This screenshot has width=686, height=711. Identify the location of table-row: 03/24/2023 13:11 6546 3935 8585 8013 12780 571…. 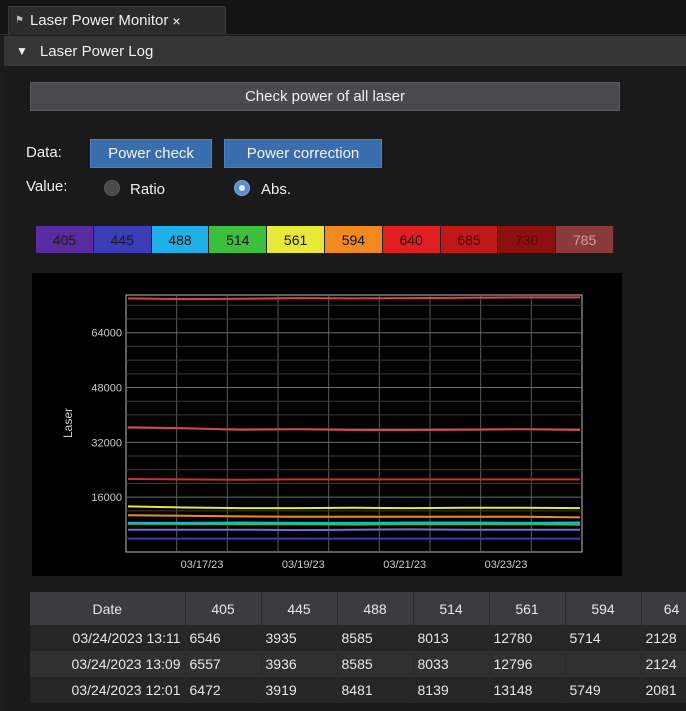
(358, 638).